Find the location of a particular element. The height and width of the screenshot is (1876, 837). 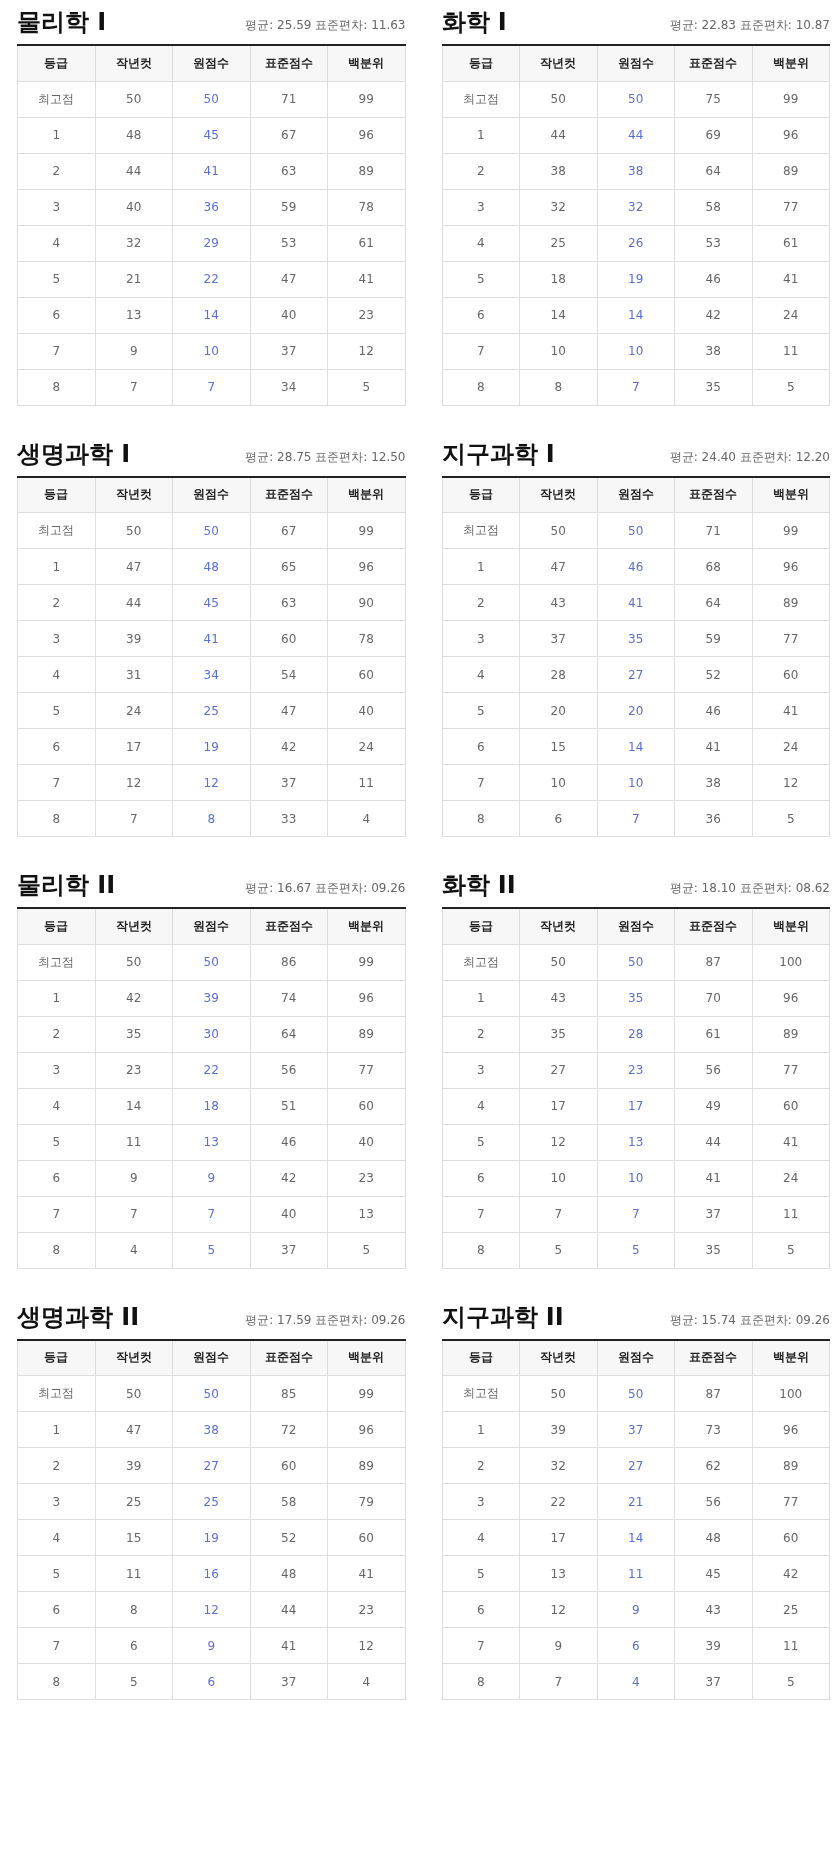

table-cell: 27 is located at coordinates (558, 1070).